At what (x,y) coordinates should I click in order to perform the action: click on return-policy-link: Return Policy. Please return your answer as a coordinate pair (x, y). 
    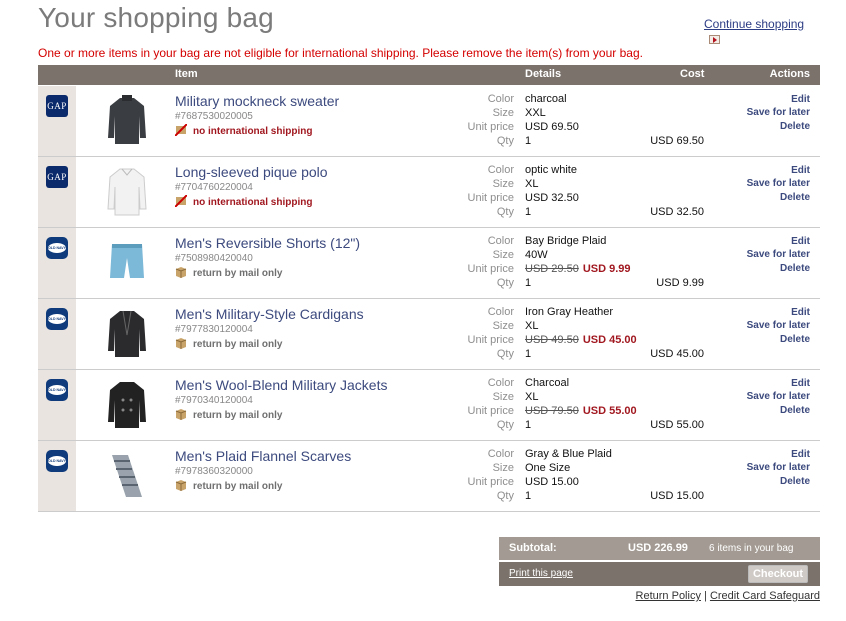
    Looking at the image, I should click on (668, 596).